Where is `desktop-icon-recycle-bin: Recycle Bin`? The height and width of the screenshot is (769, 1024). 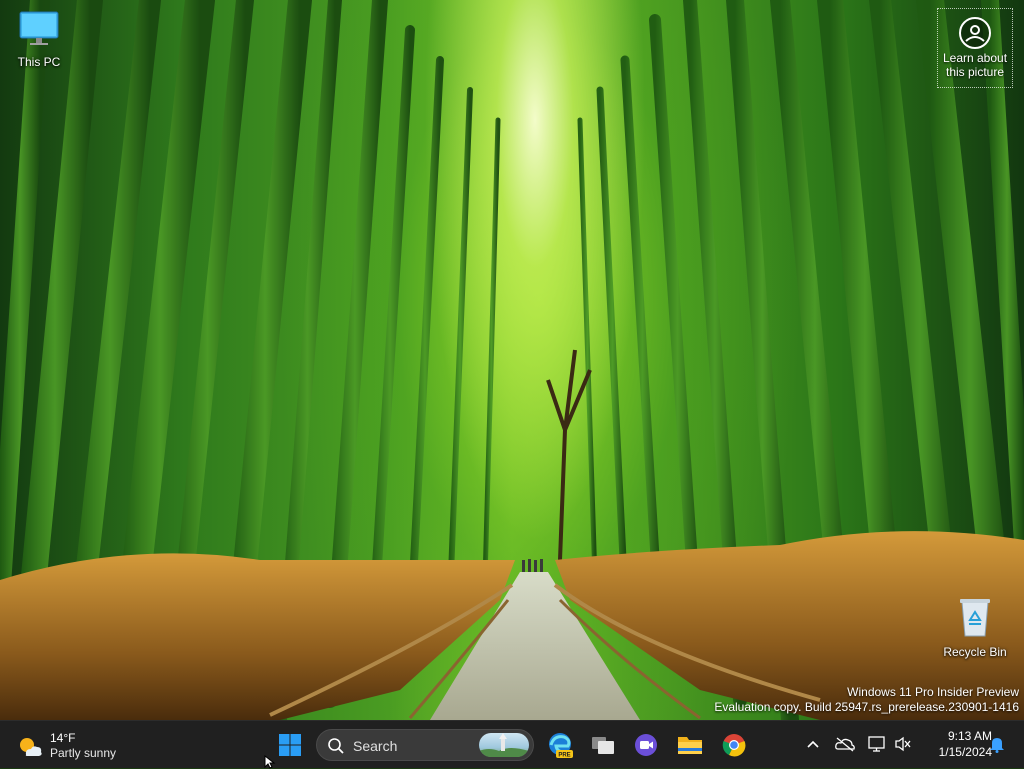
desktop-icon-recycle-bin: Recycle Bin is located at coordinates (975, 627).